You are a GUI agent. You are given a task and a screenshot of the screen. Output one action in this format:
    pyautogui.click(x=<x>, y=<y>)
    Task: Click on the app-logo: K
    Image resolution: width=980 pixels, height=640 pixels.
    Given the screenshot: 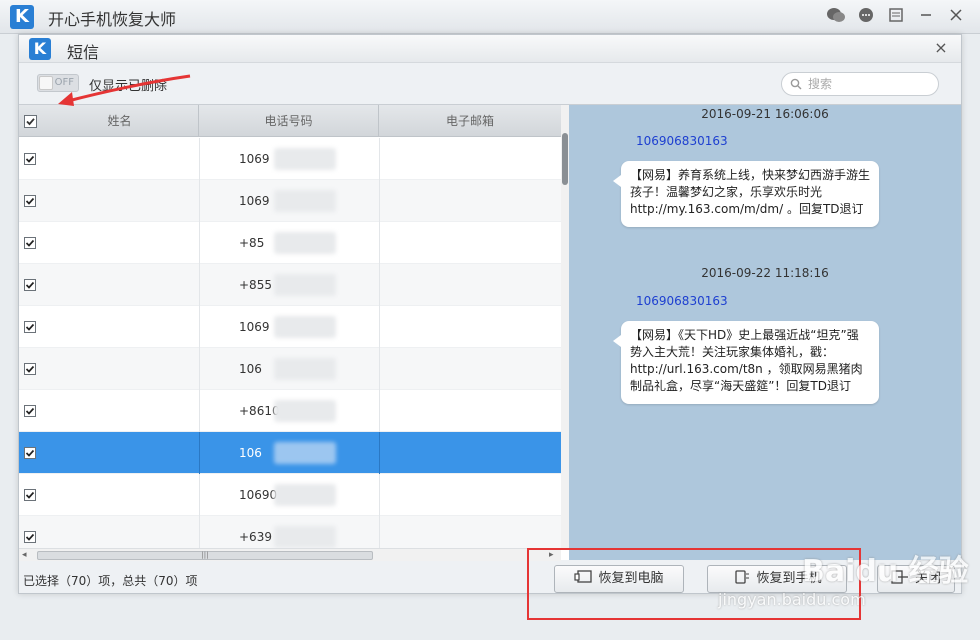 What is the action you would take?
    pyautogui.click(x=22, y=17)
    